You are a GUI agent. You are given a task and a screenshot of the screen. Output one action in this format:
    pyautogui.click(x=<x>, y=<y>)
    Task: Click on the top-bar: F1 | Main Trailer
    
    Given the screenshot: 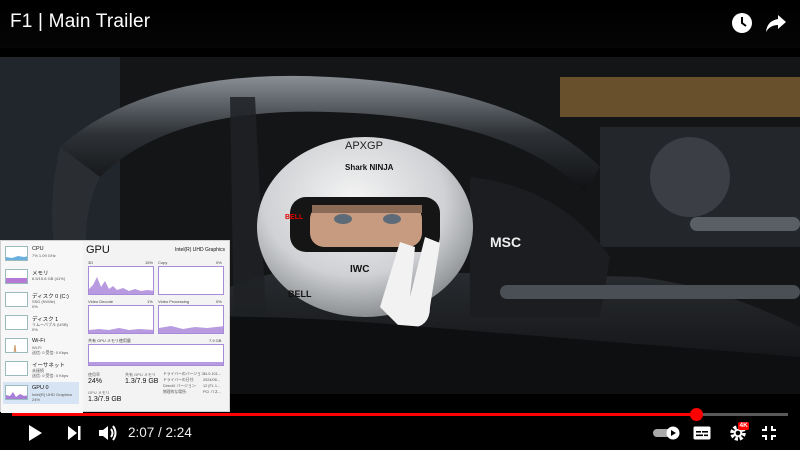 What is the action you would take?
    pyautogui.click(x=400, y=24)
    